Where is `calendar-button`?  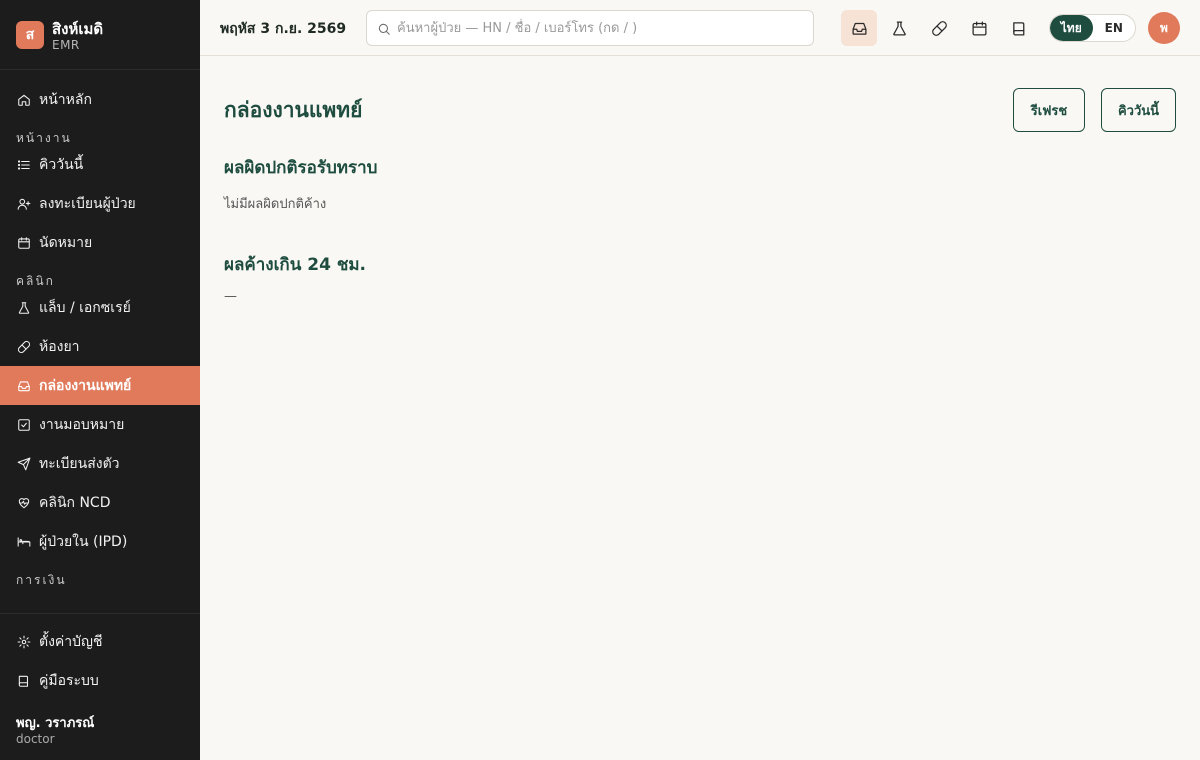
calendar-button is located at coordinates (979, 28).